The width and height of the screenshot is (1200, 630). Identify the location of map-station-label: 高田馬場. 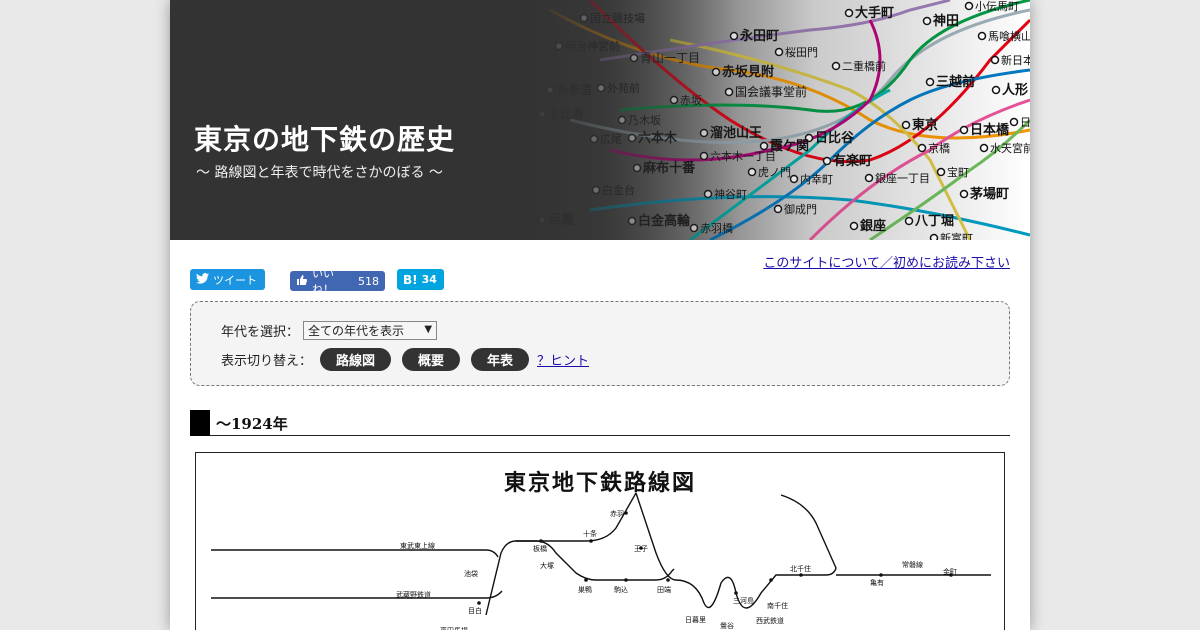
(454, 628).